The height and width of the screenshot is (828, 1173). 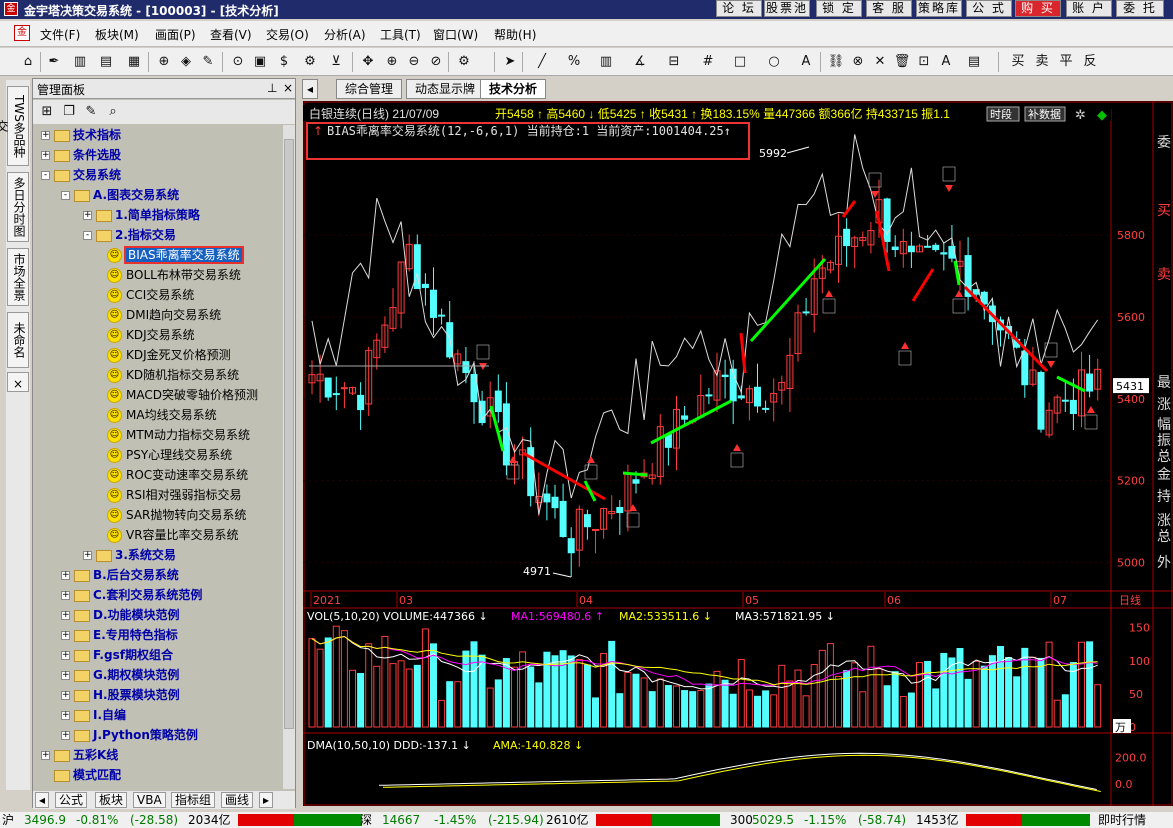 What do you see at coordinates (345, 34) in the screenshot?
I see `menu-item-5: 分析(A)` at bounding box center [345, 34].